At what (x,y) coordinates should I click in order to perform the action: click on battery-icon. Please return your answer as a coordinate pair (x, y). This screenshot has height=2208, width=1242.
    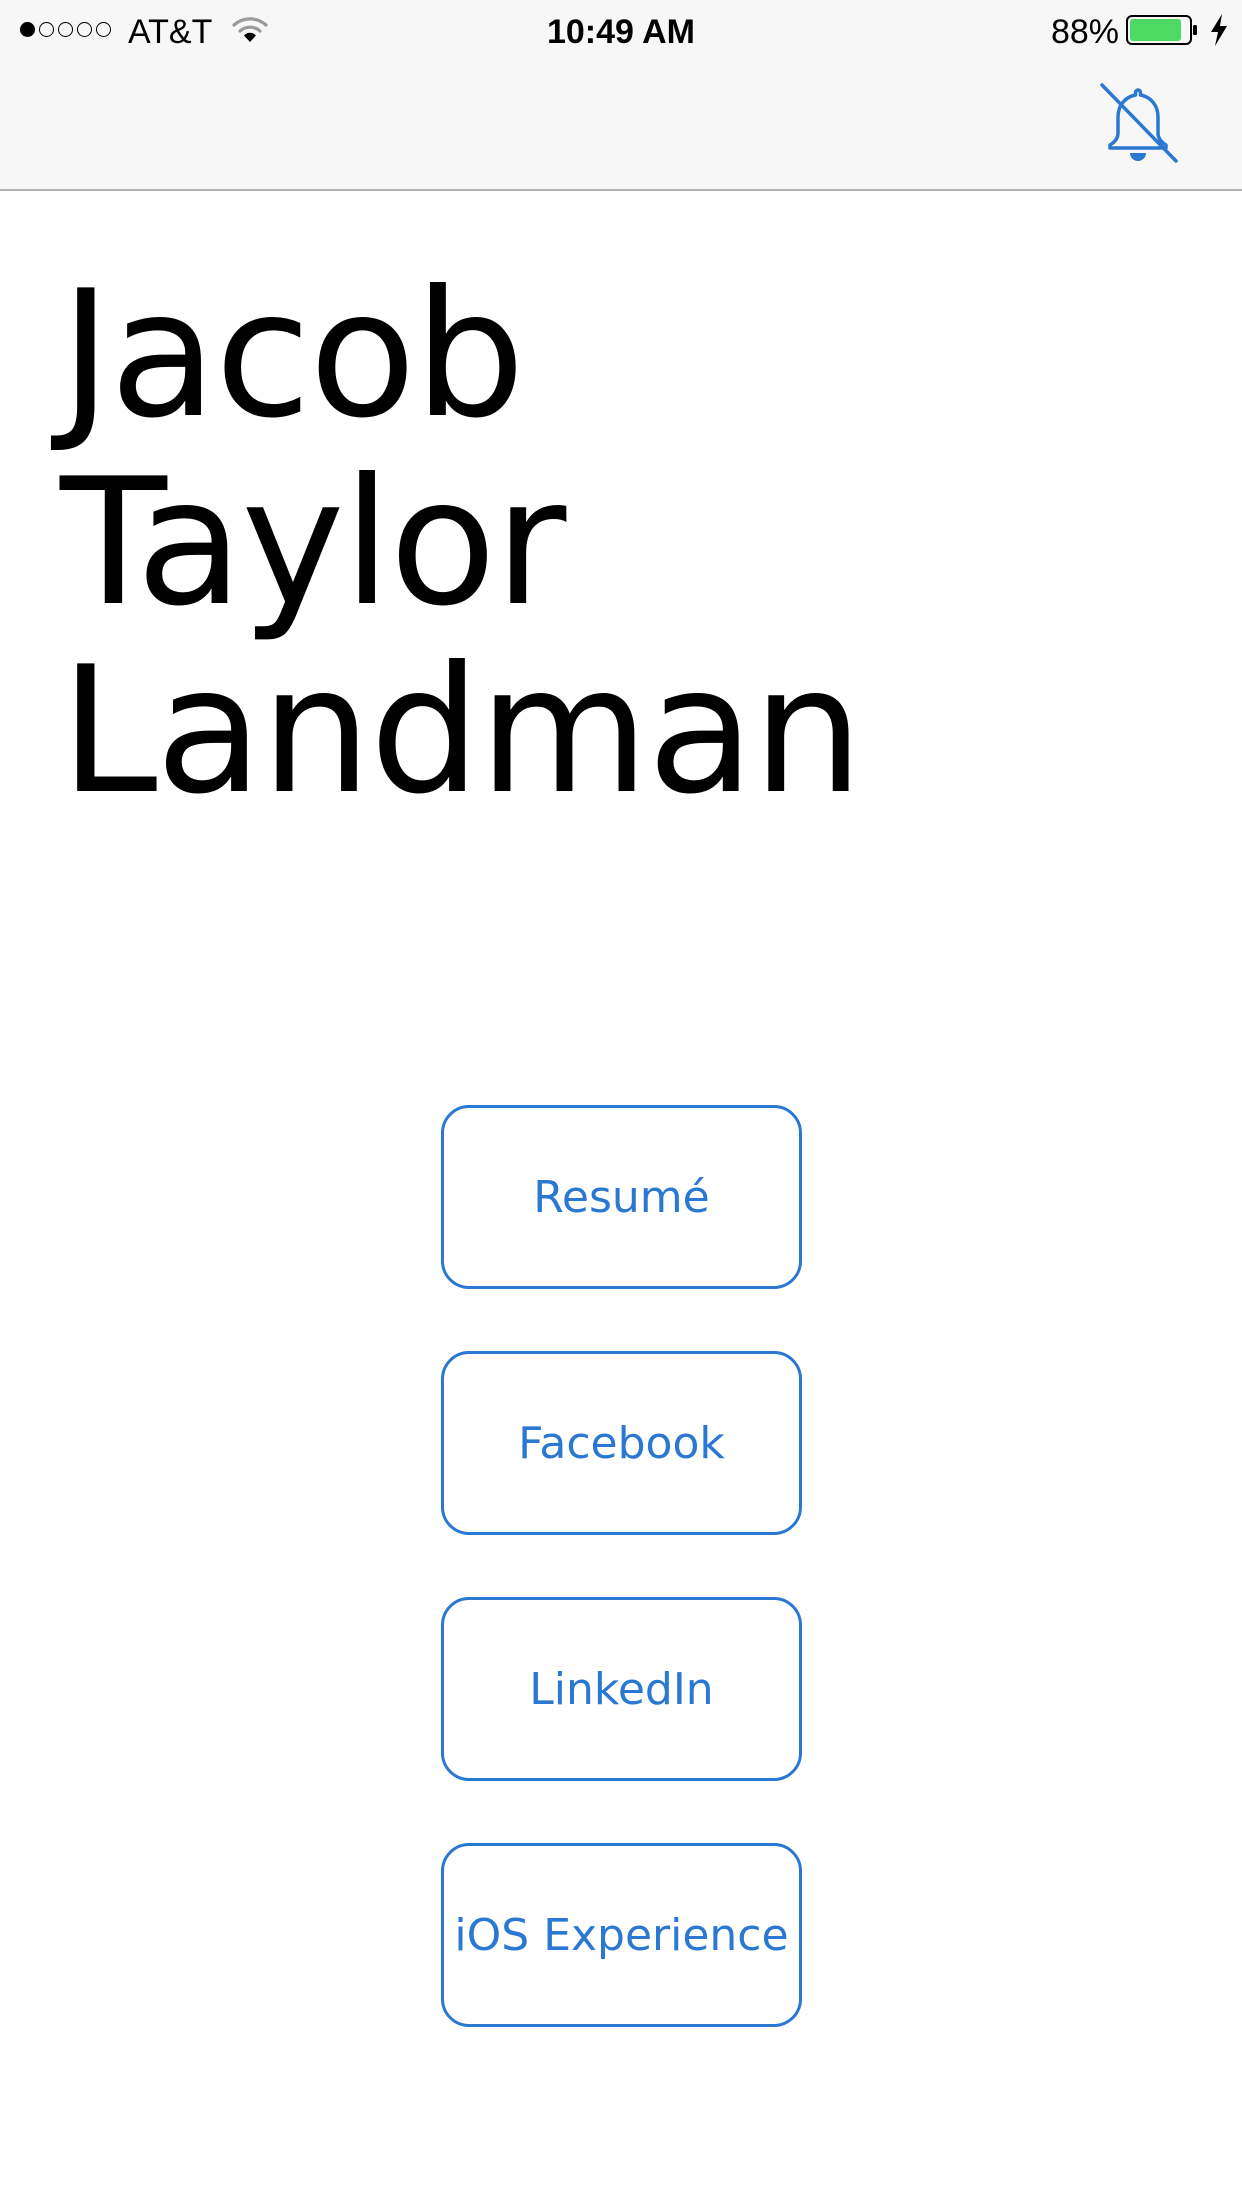
    Looking at the image, I should click on (1161, 30).